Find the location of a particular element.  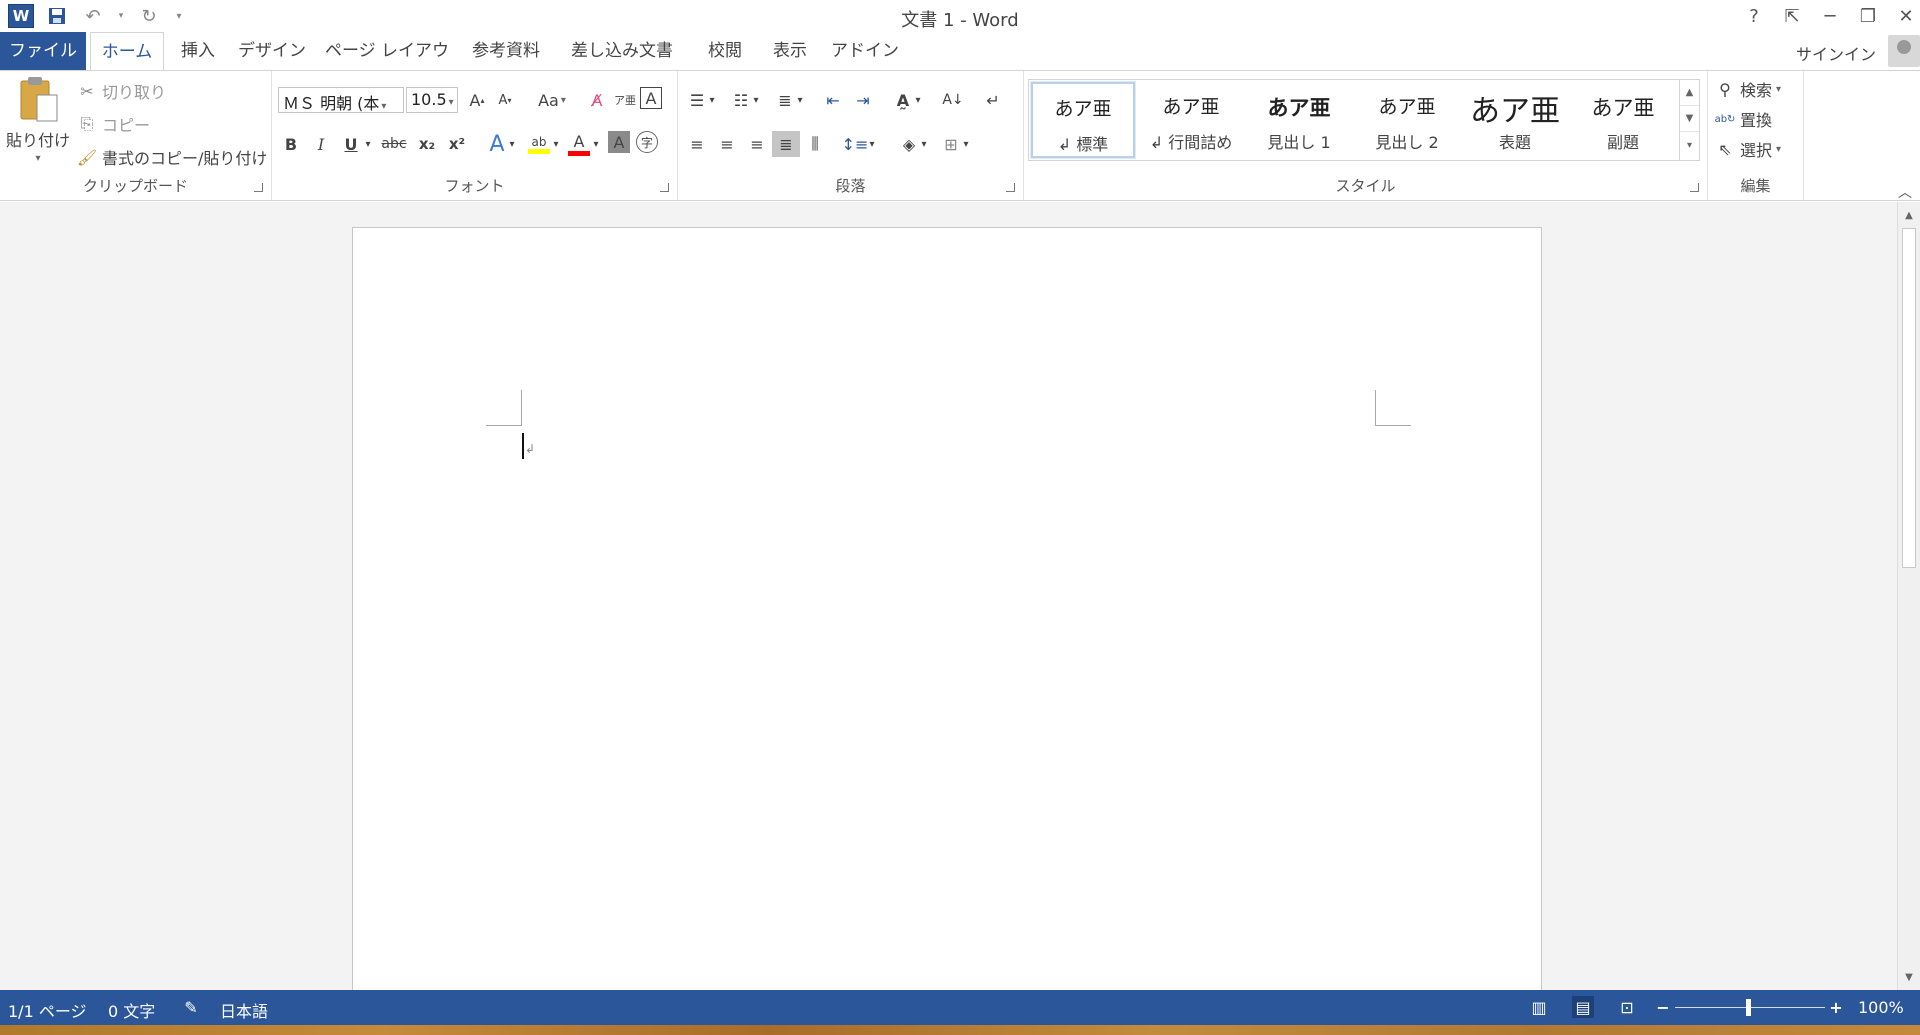

select-button: ⇖ 選択 ▾ is located at coordinates (1747, 149).